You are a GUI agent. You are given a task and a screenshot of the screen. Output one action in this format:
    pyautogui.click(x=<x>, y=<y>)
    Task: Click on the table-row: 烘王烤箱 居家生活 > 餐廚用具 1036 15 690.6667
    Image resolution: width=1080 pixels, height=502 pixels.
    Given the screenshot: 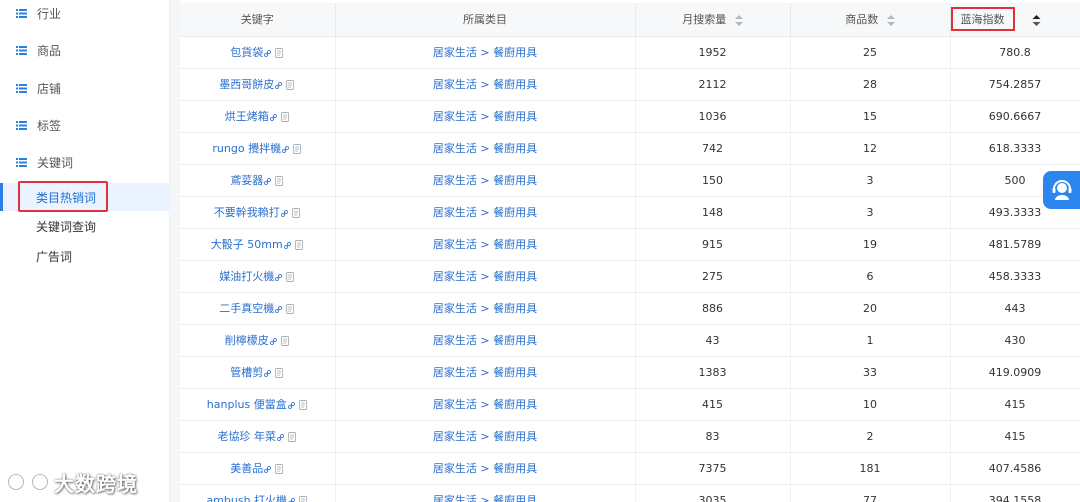 What is the action you would take?
    pyautogui.click(x=630, y=116)
    